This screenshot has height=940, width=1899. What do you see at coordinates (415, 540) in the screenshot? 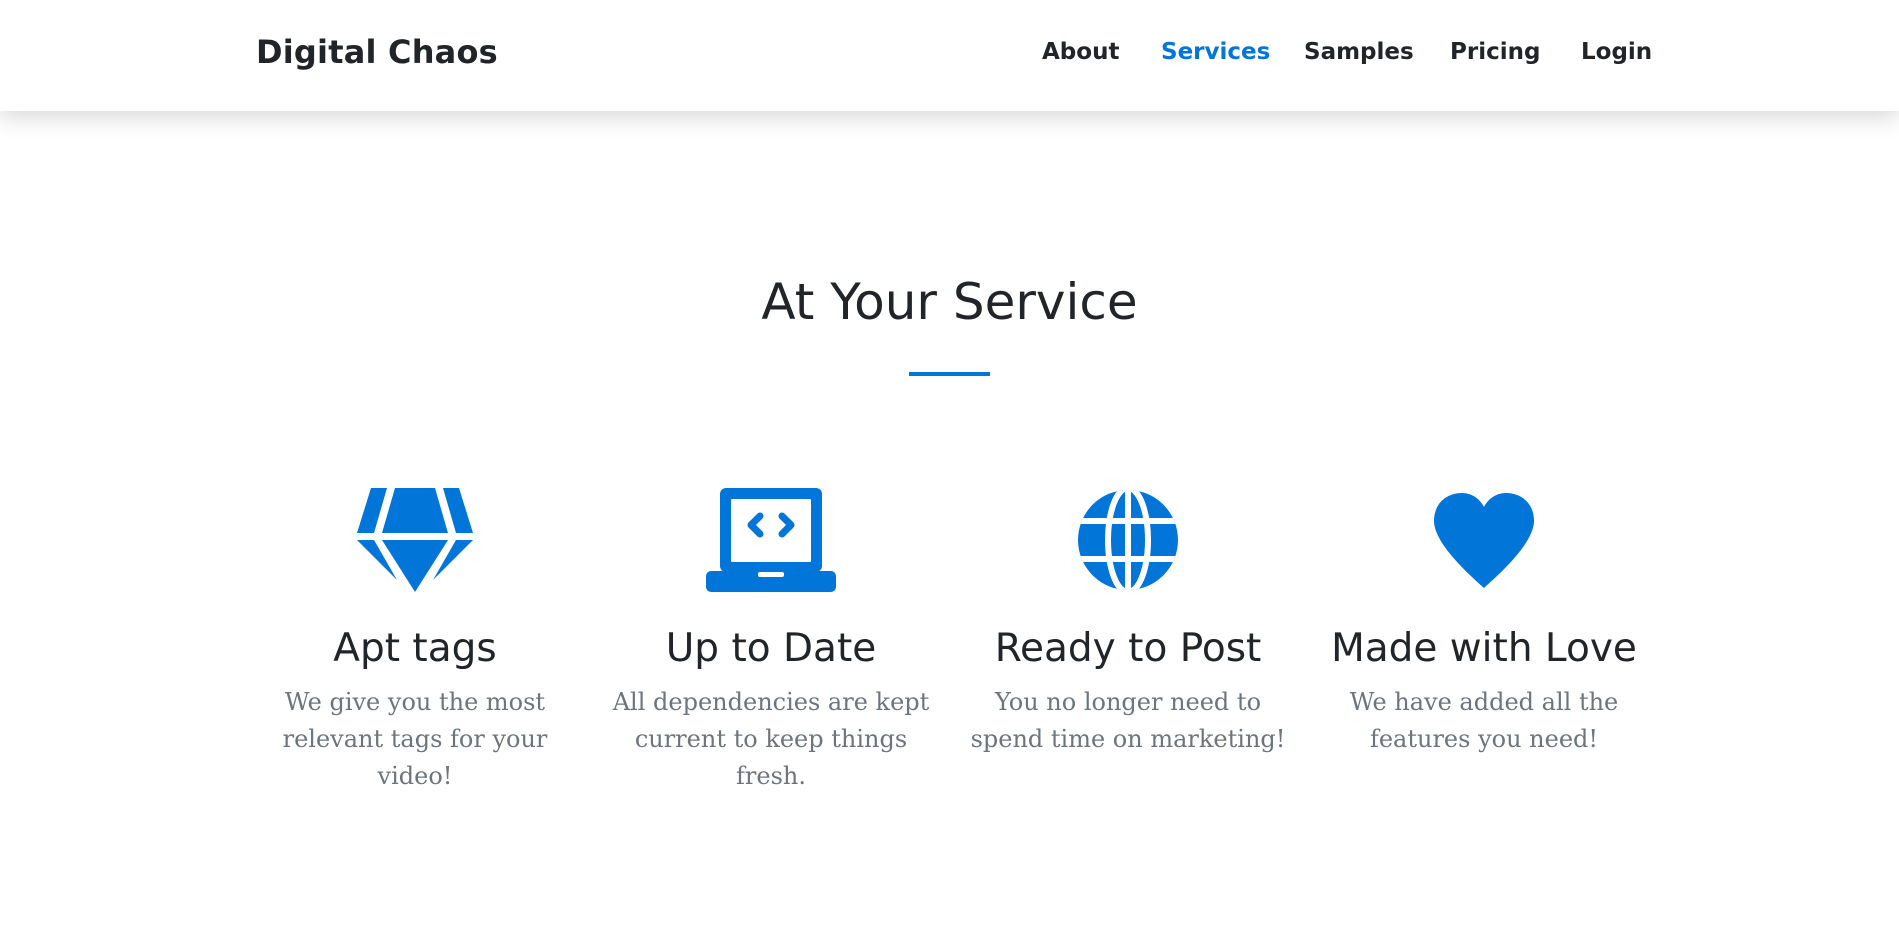
I see `gem-icon` at bounding box center [415, 540].